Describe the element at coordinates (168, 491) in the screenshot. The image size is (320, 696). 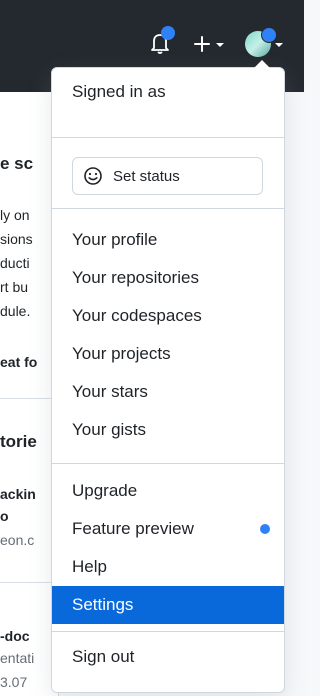
I see `menu-item-upgrade: Upgrade` at that location.